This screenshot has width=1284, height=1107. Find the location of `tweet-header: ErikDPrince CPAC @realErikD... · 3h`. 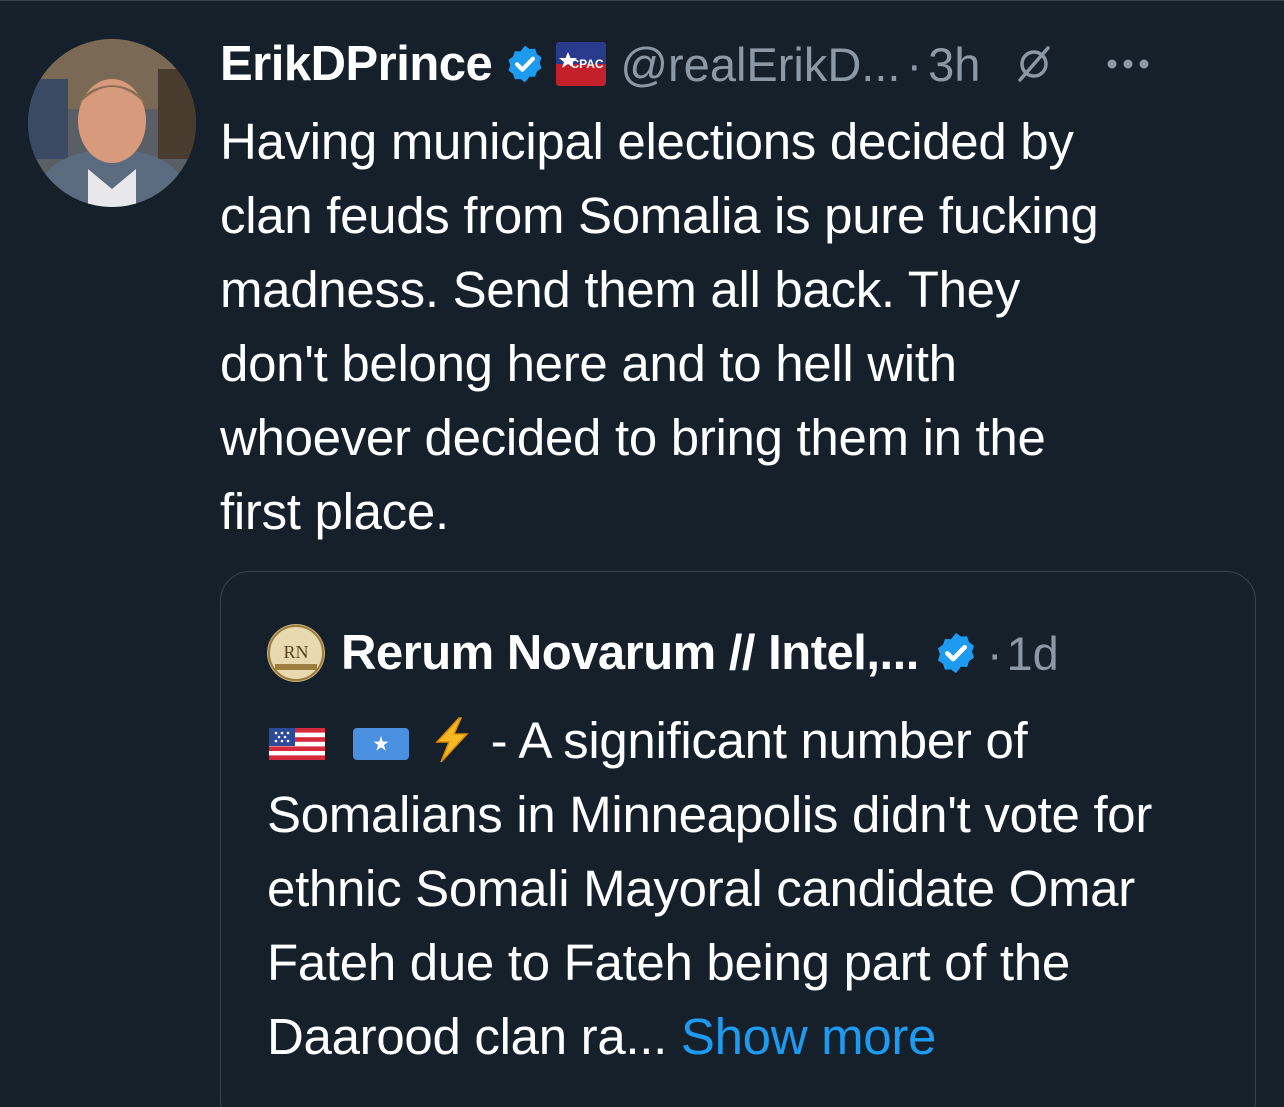

tweet-header: ErikDPrince CPAC @realErikD... · 3h is located at coordinates (740, 64).